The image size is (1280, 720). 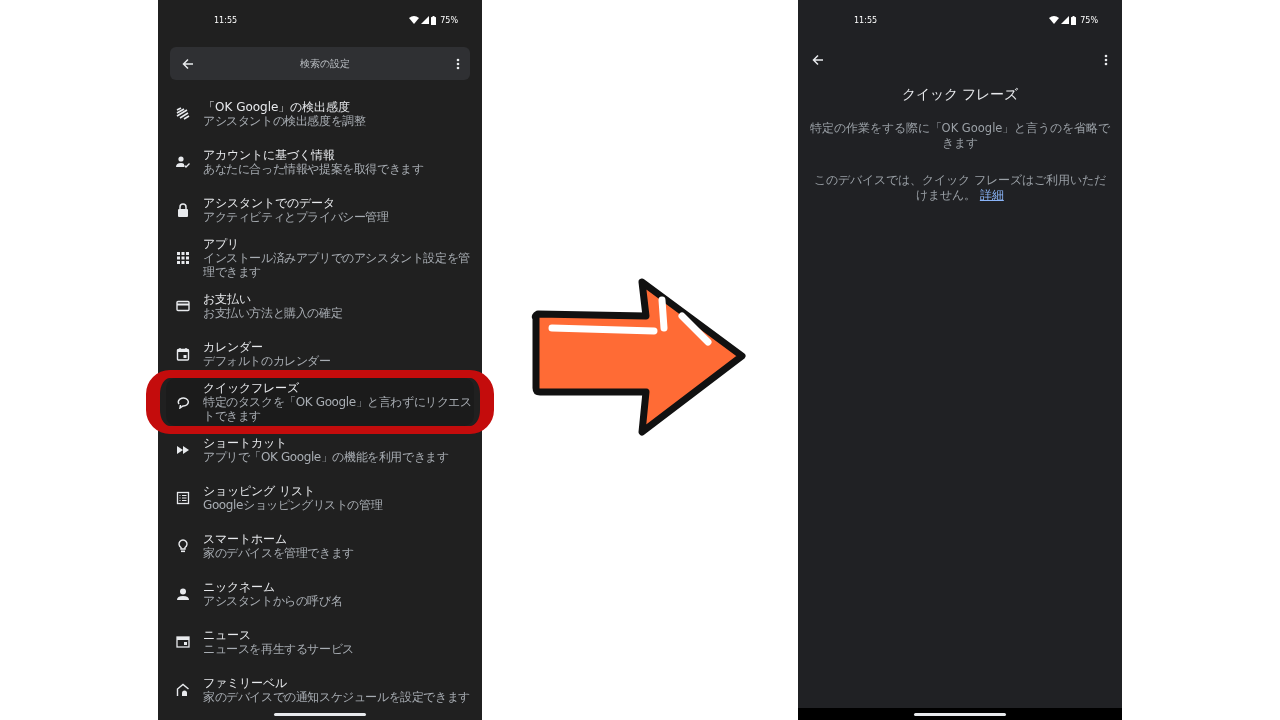 I want to click on sensitivity-icon, so click(x=183, y=114).